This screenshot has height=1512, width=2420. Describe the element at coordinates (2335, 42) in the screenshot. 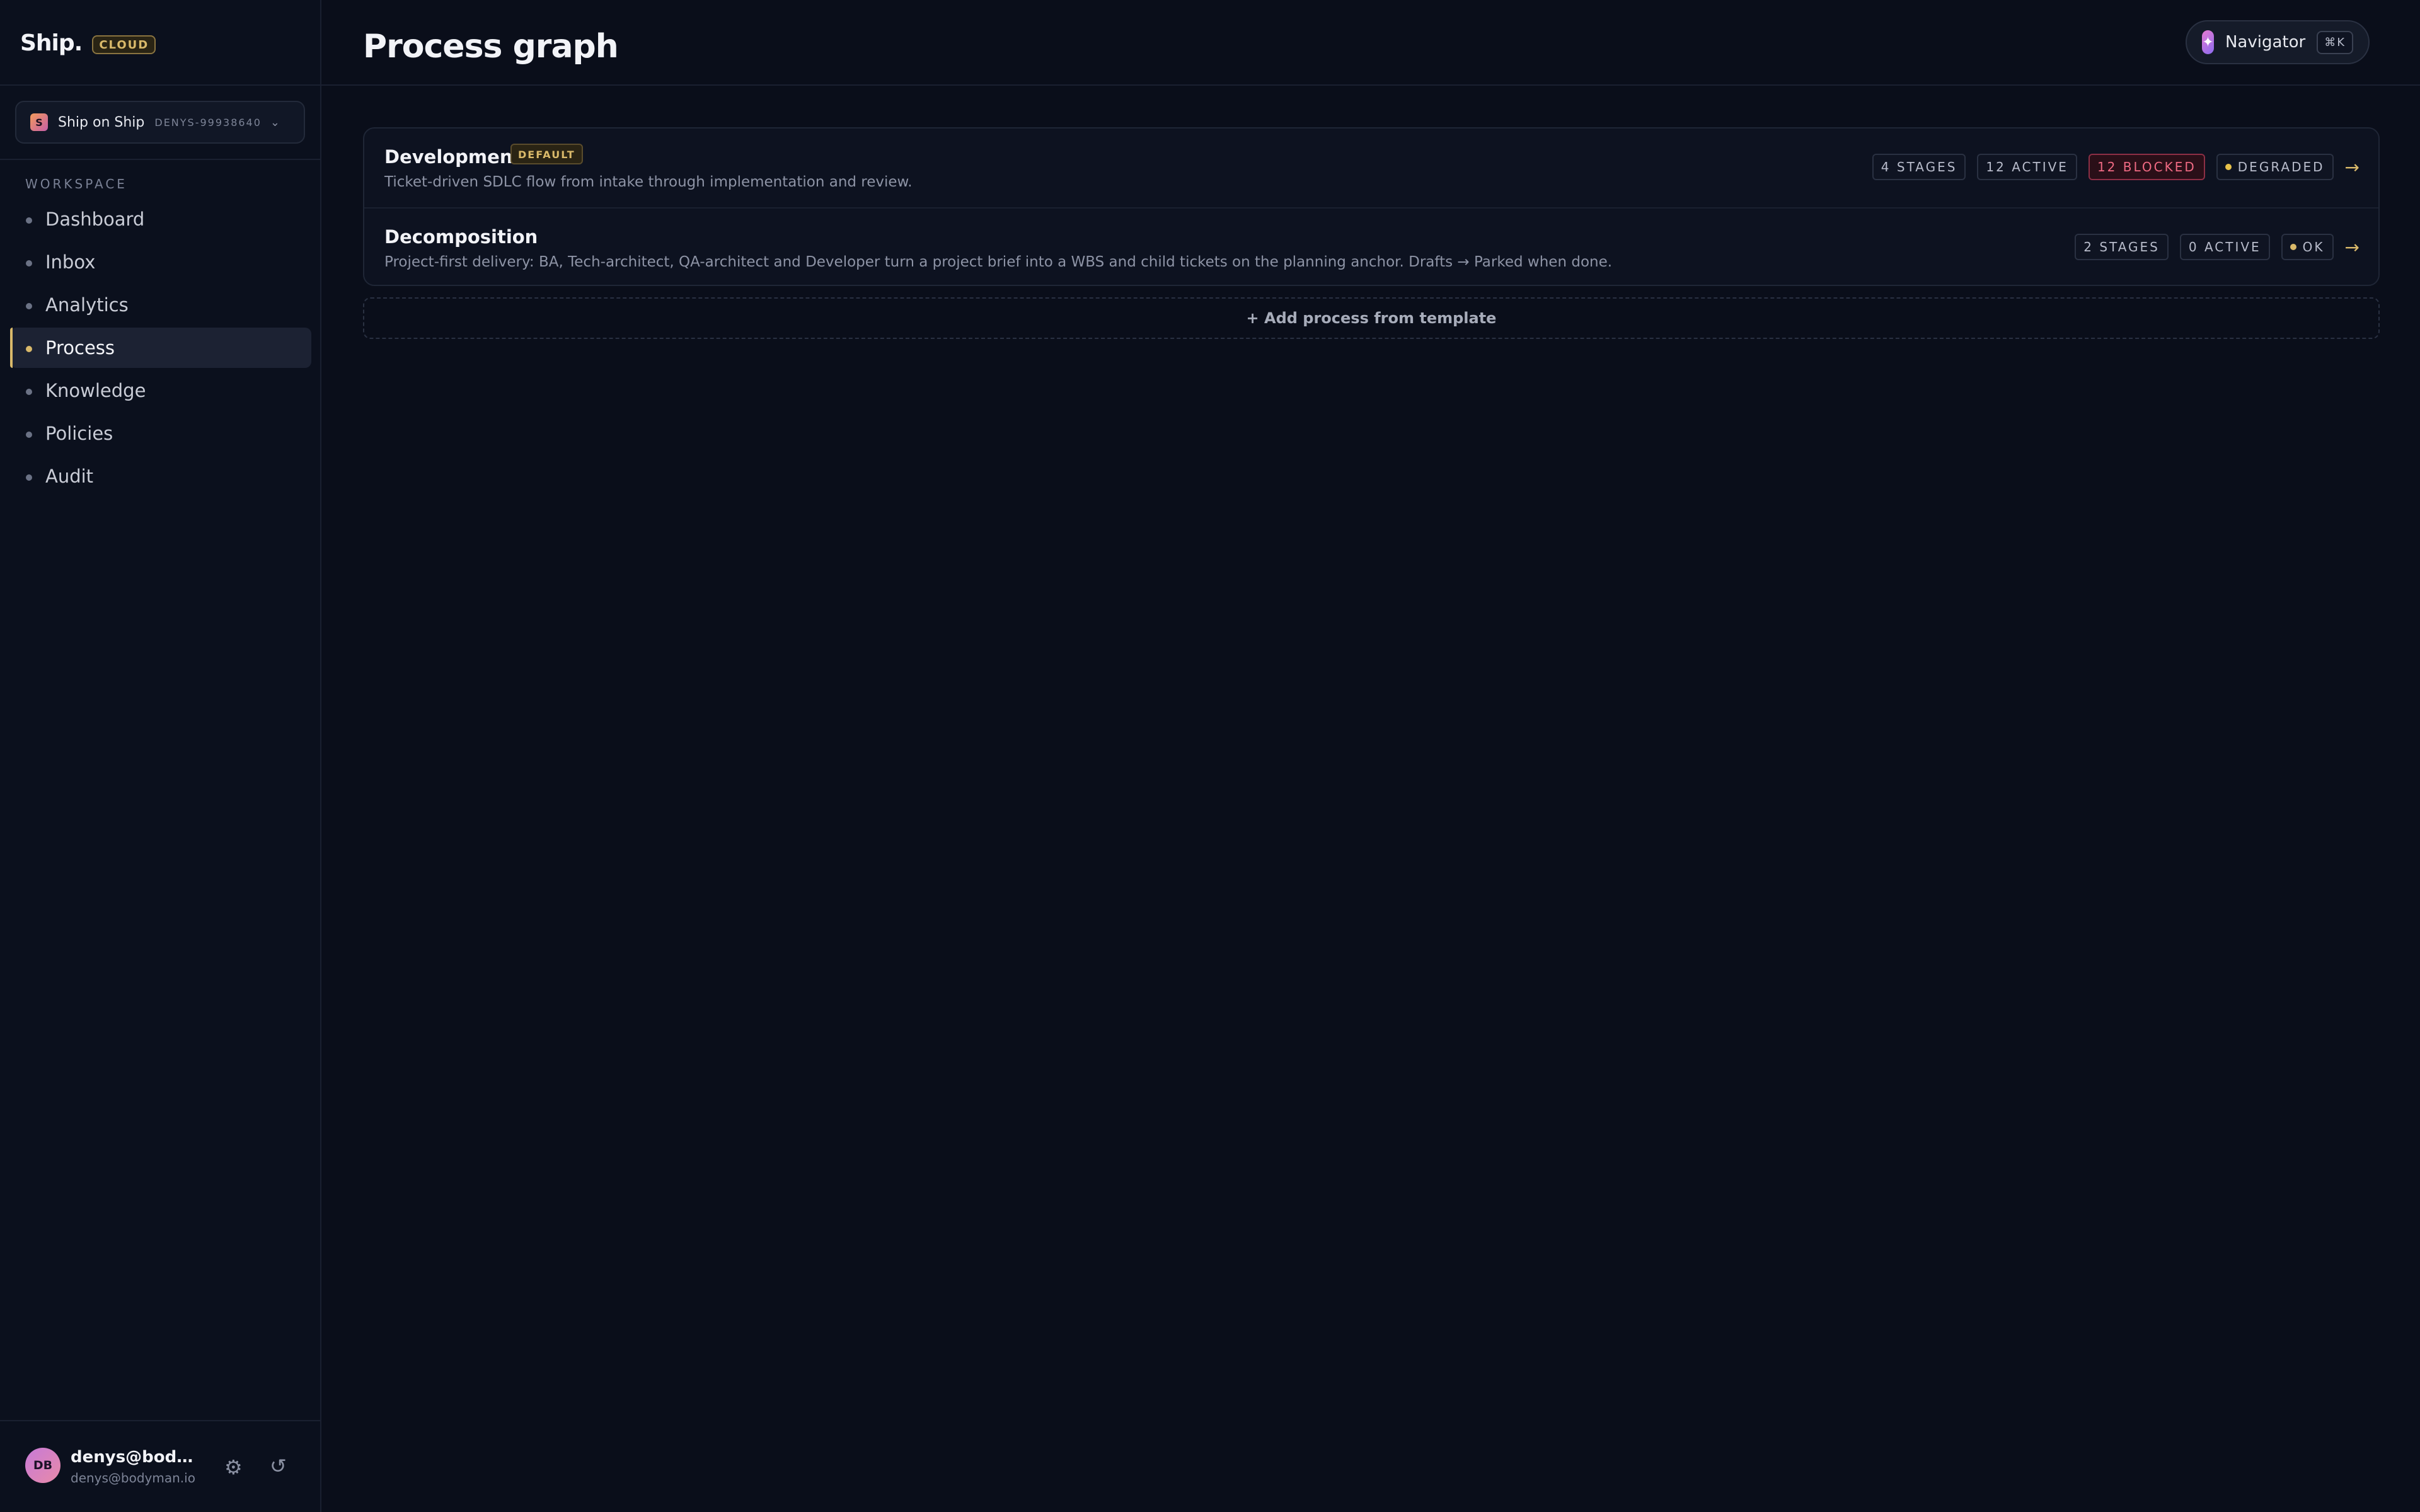

I see `shortcut-hint: ⌘K` at that location.